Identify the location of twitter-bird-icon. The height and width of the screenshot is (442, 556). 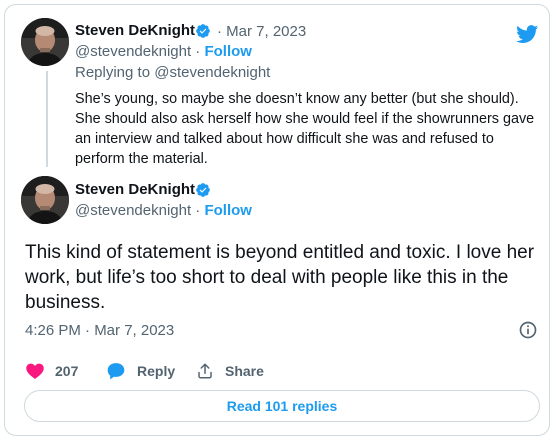
(527, 34).